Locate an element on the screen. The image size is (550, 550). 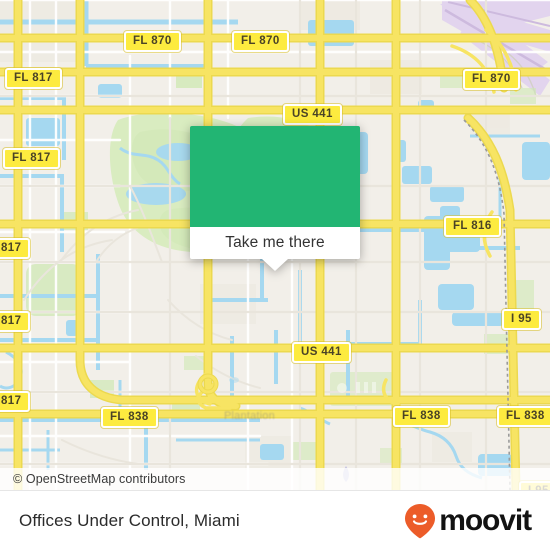
popup-image-placeholder is located at coordinates (275, 176).